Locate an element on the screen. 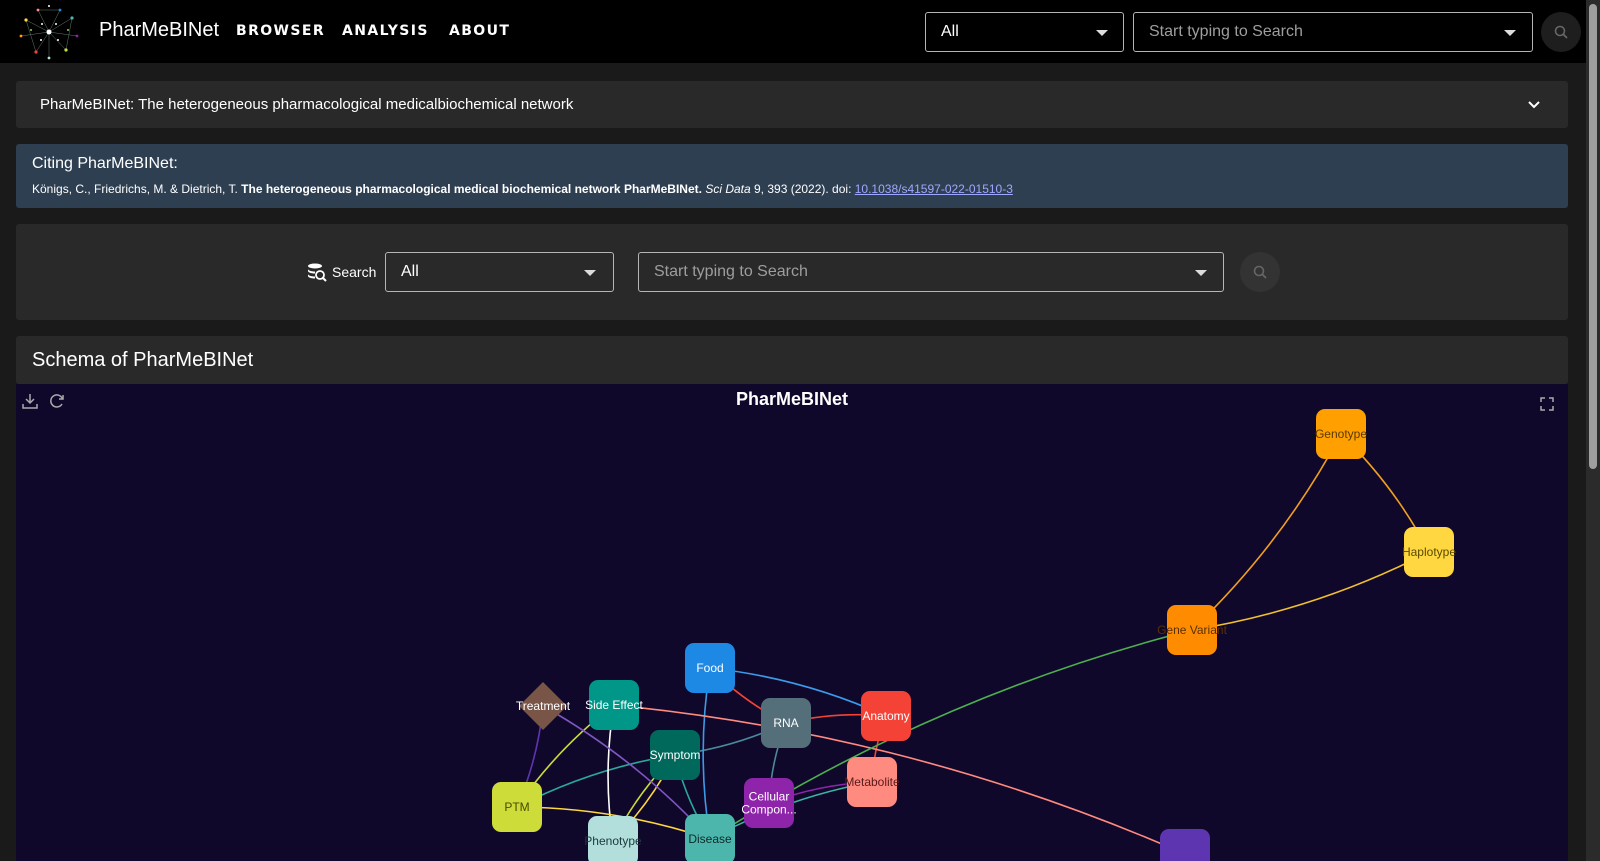  graph-node: Anatomy is located at coordinates (886, 716).